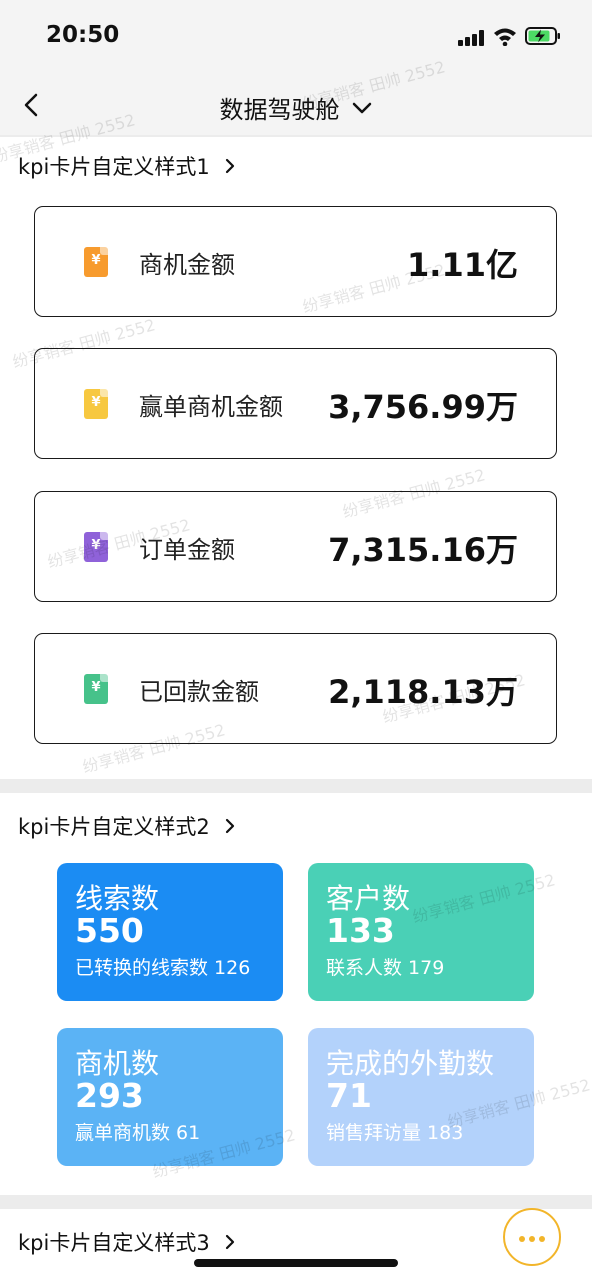 The height and width of the screenshot is (1280, 592). I want to click on kpi-label: 已回款金额, so click(199, 692).